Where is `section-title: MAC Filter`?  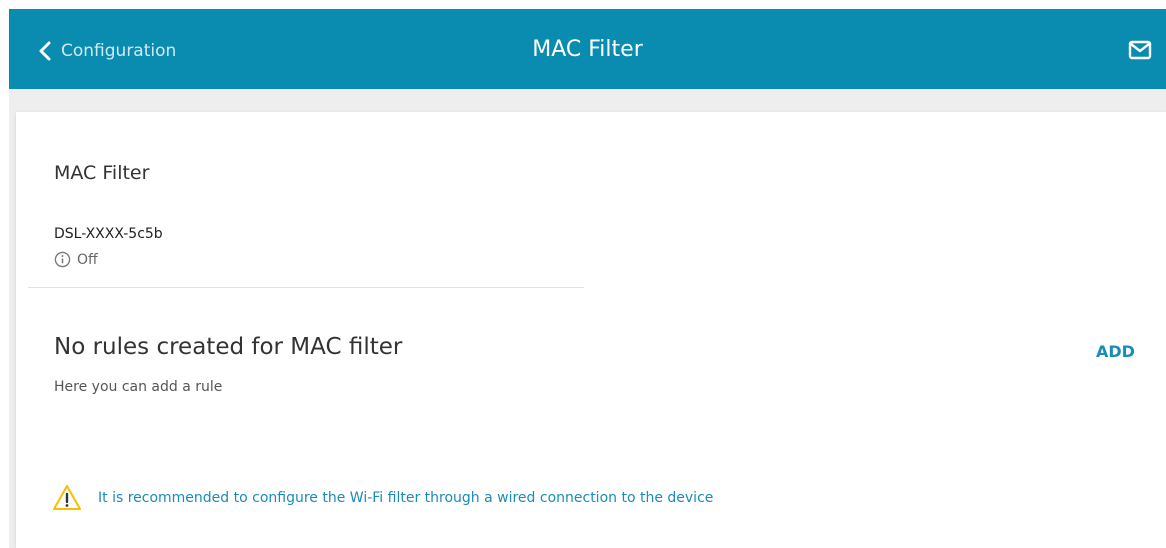
section-title: MAC Filter is located at coordinates (102, 173).